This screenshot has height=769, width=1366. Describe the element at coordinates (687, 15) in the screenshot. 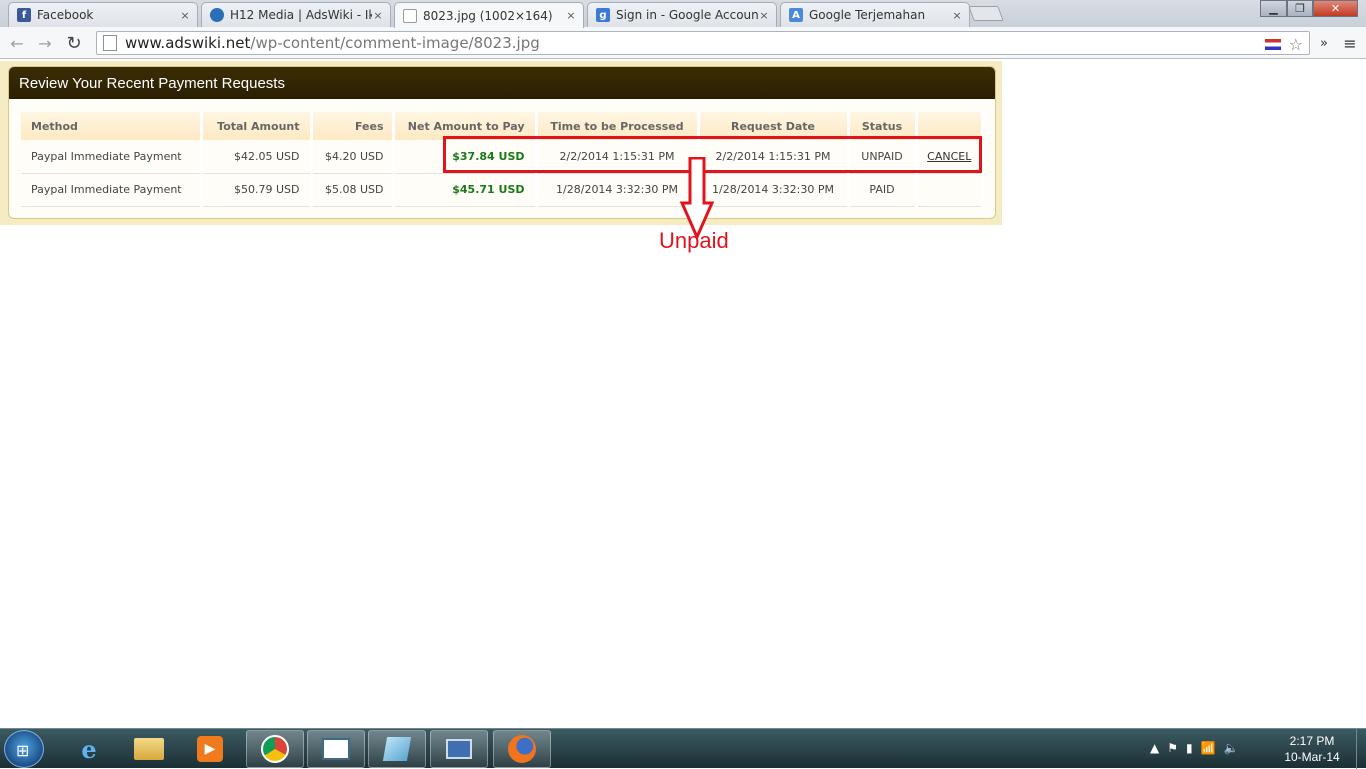

I see `tab-label: Sign in - Google Accounts` at that location.